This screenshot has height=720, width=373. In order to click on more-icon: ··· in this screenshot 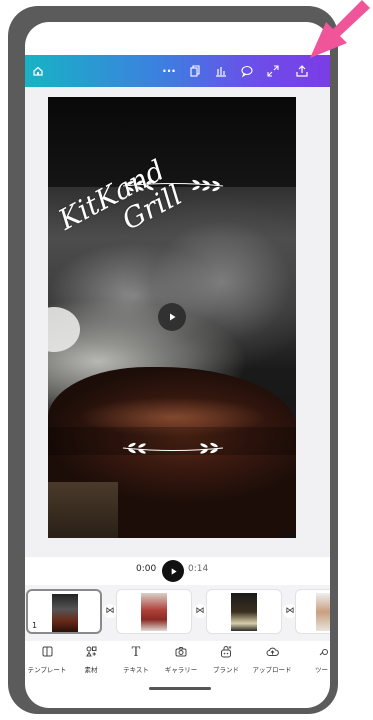, I will do `click(169, 71)`.